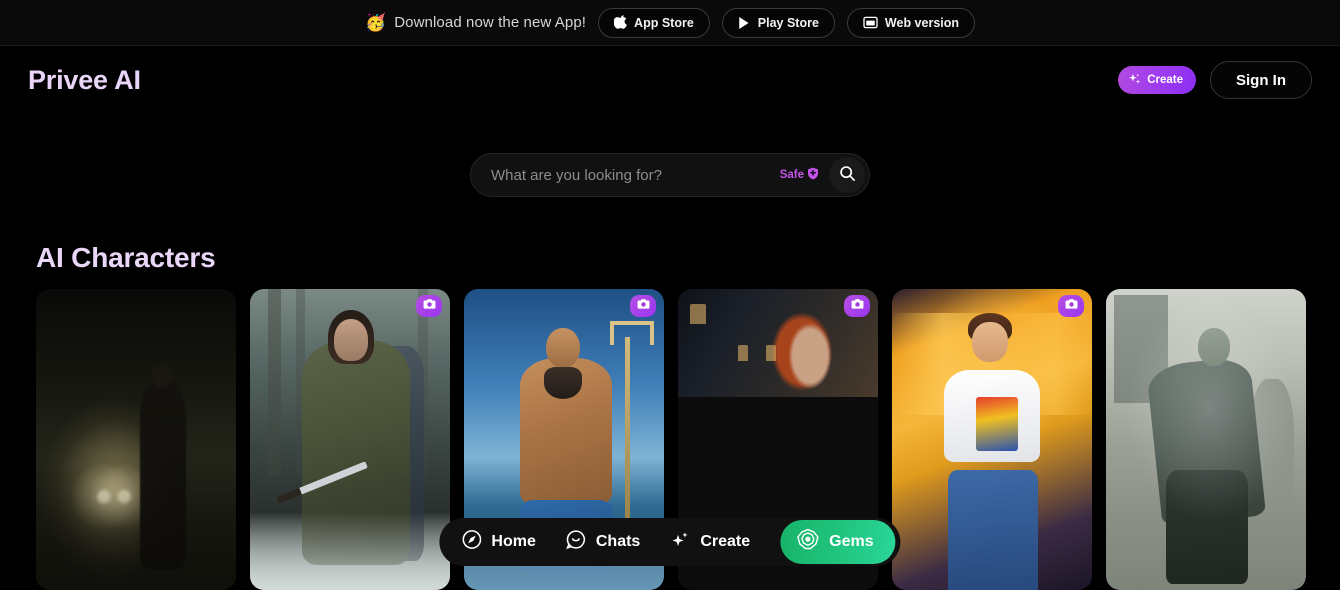  I want to click on nav-item-home: Home, so click(498, 542).